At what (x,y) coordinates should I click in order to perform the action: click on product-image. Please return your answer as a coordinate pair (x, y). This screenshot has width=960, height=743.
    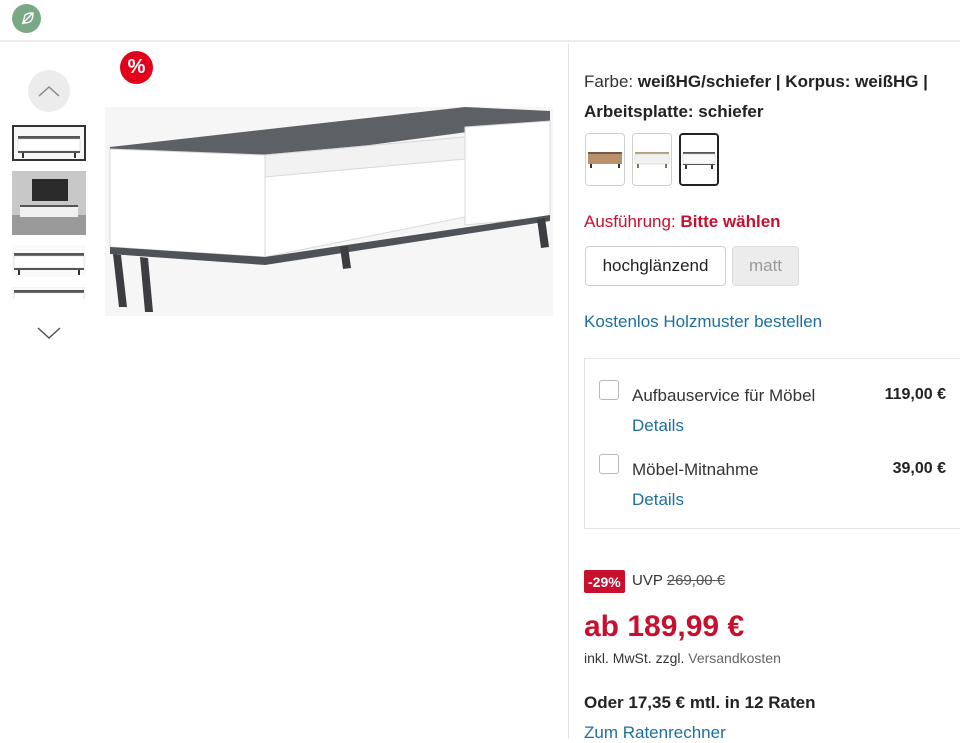
    Looking at the image, I should click on (329, 211).